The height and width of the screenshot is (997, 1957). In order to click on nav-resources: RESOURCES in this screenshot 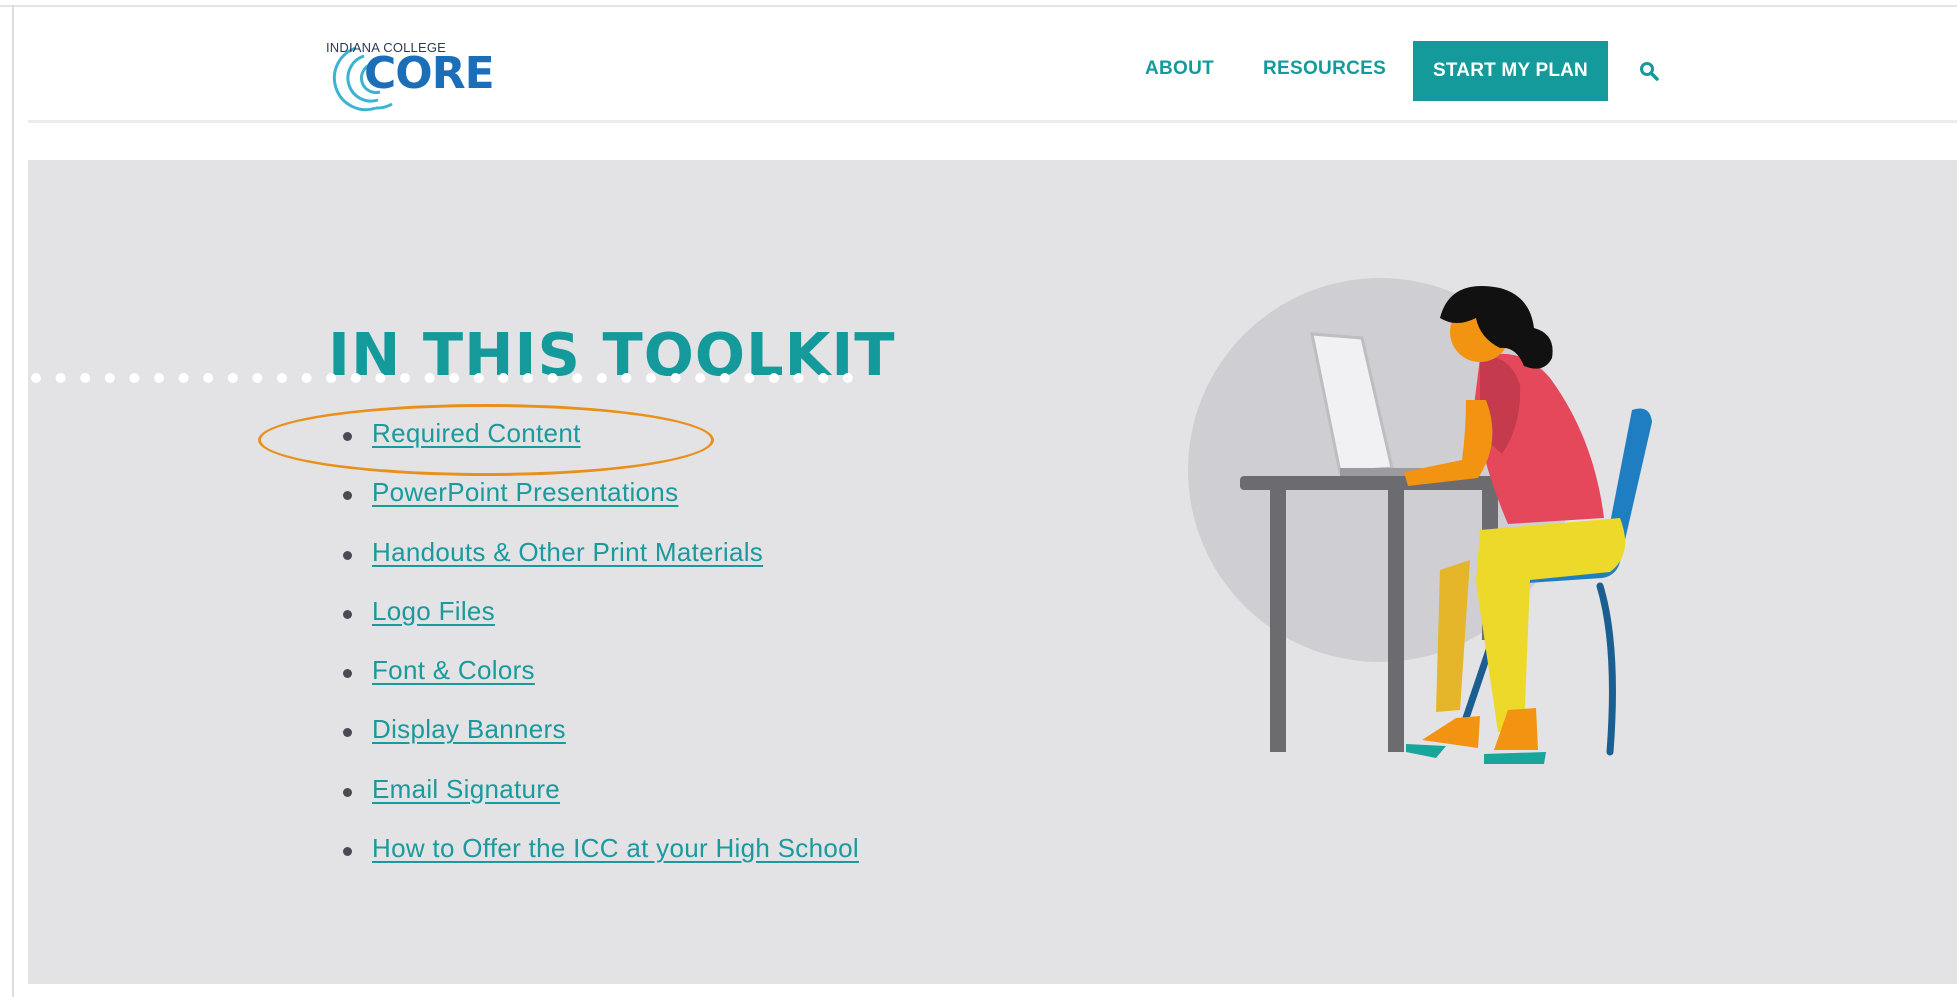, I will do `click(1324, 69)`.